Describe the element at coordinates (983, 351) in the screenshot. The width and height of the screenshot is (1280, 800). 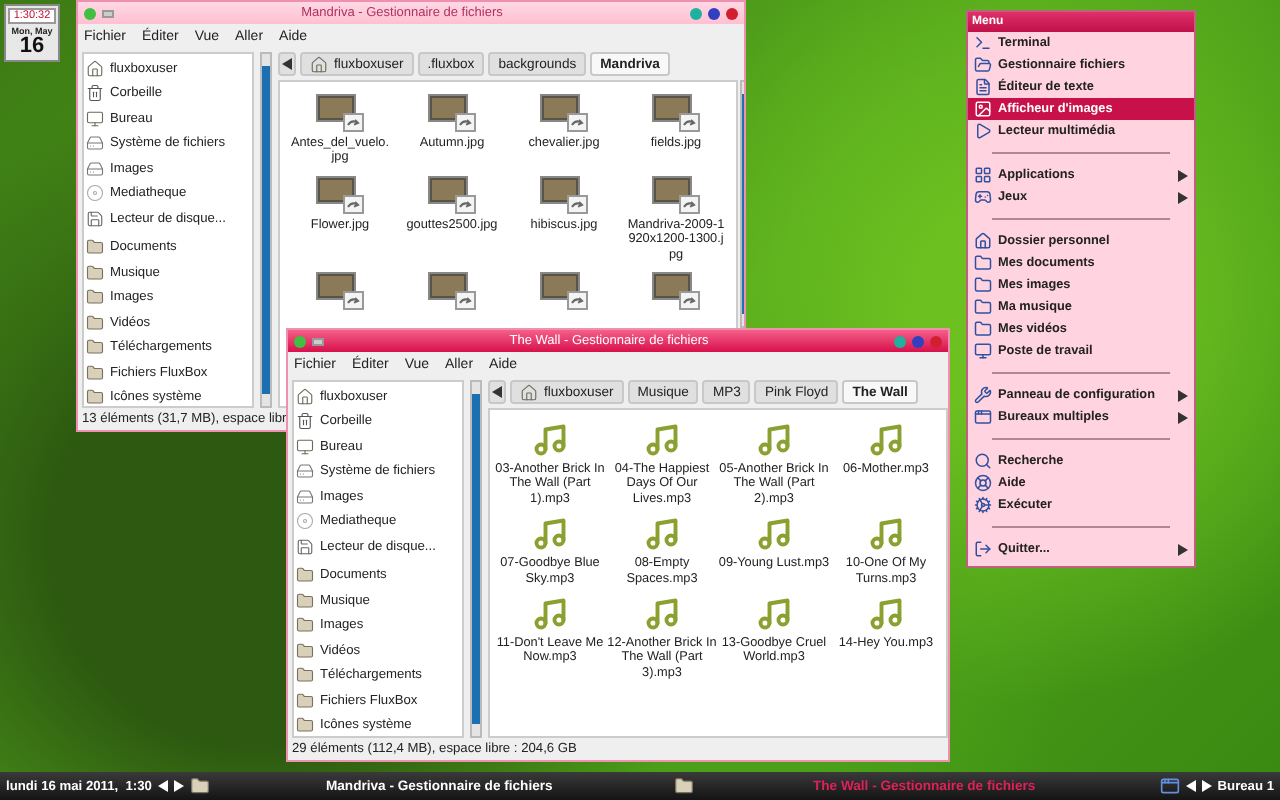
I see `monitor-icon` at that location.